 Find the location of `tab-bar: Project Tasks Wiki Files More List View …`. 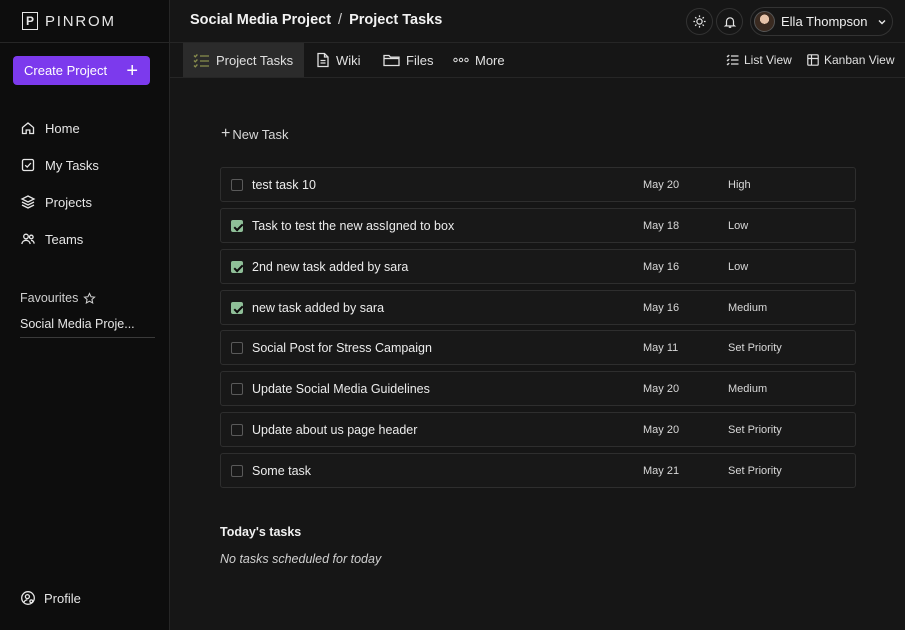

tab-bar: Project Tasks Wiki Files More List View … is located at coordinates (537, 60).